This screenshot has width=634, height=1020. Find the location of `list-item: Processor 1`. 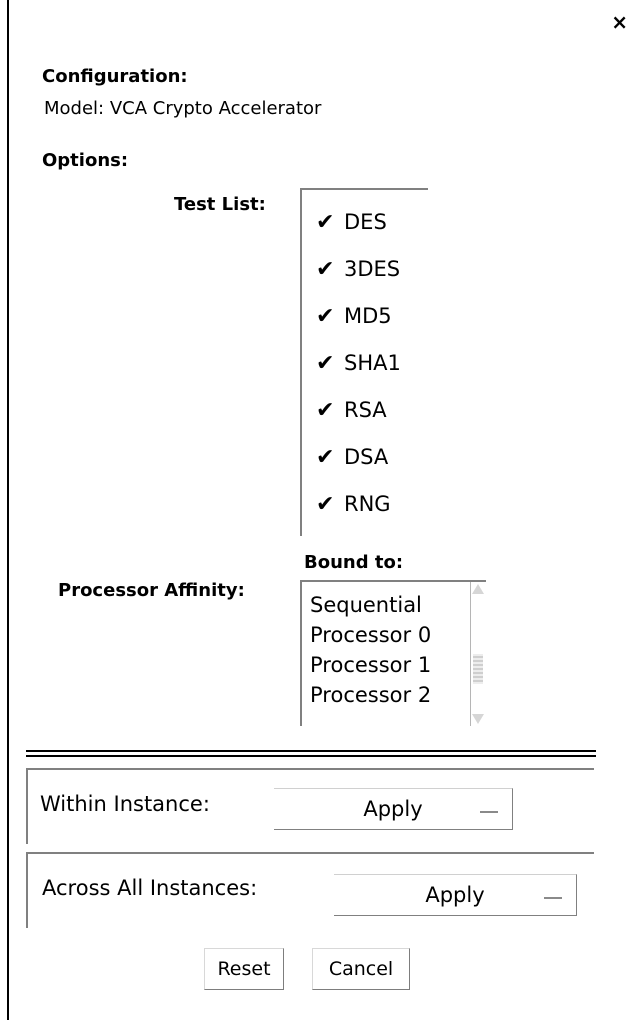

list-item: Processor 1 is located at coordinates (370, 665).